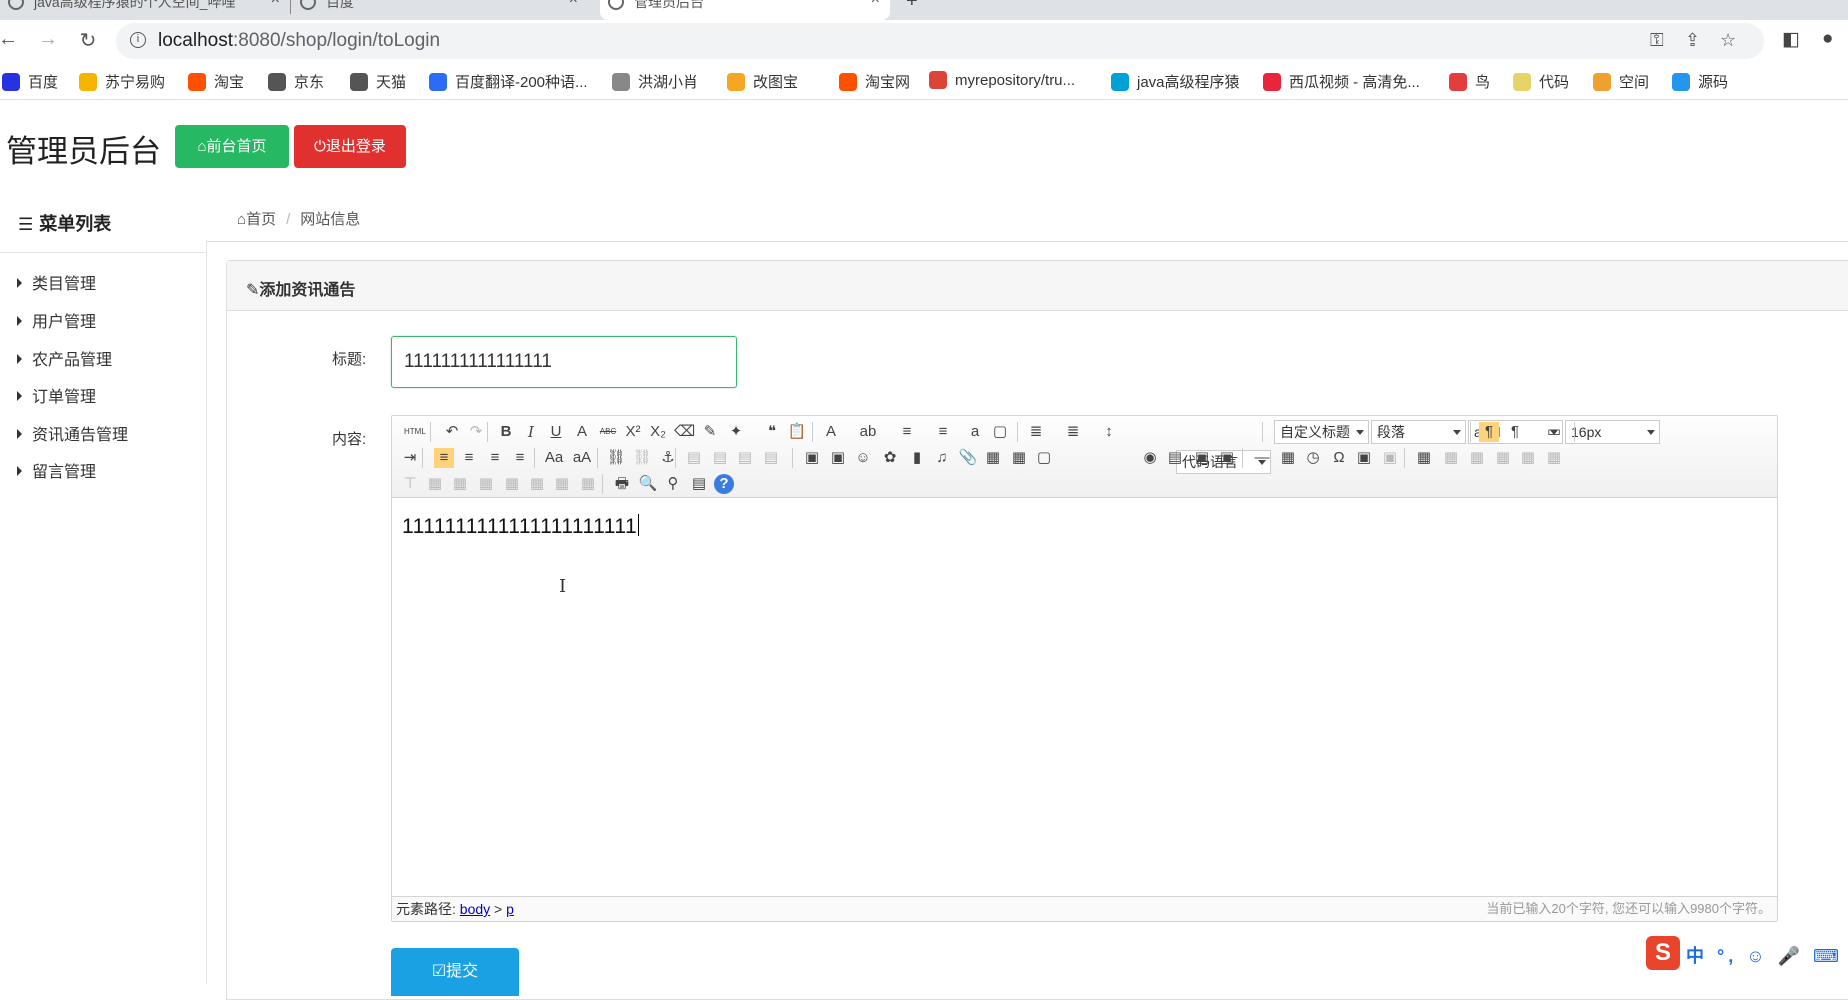 The height and width of the screenshot is (1000, 1848). What do you see at coordinates (1451, 458) in the screenshot?
I see `delete-table-icon: ▦` at bounding box center [1451, 458].